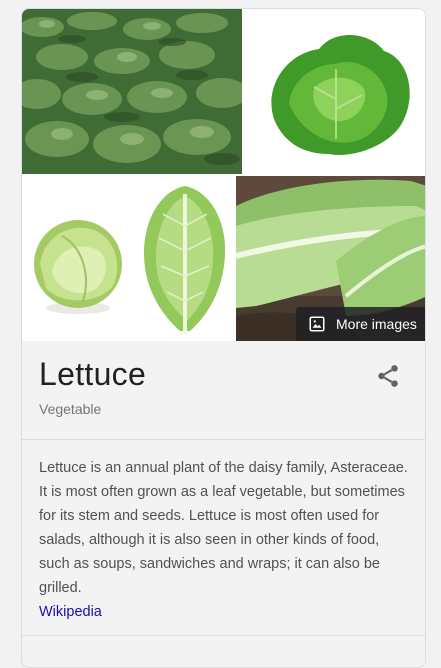 This screenshot has width=441, height=668. What do you see at coordinates (70, 612) in the screenshot?
I see `wikipedia-link: Wikipedia` at bounding box center [70, 612].